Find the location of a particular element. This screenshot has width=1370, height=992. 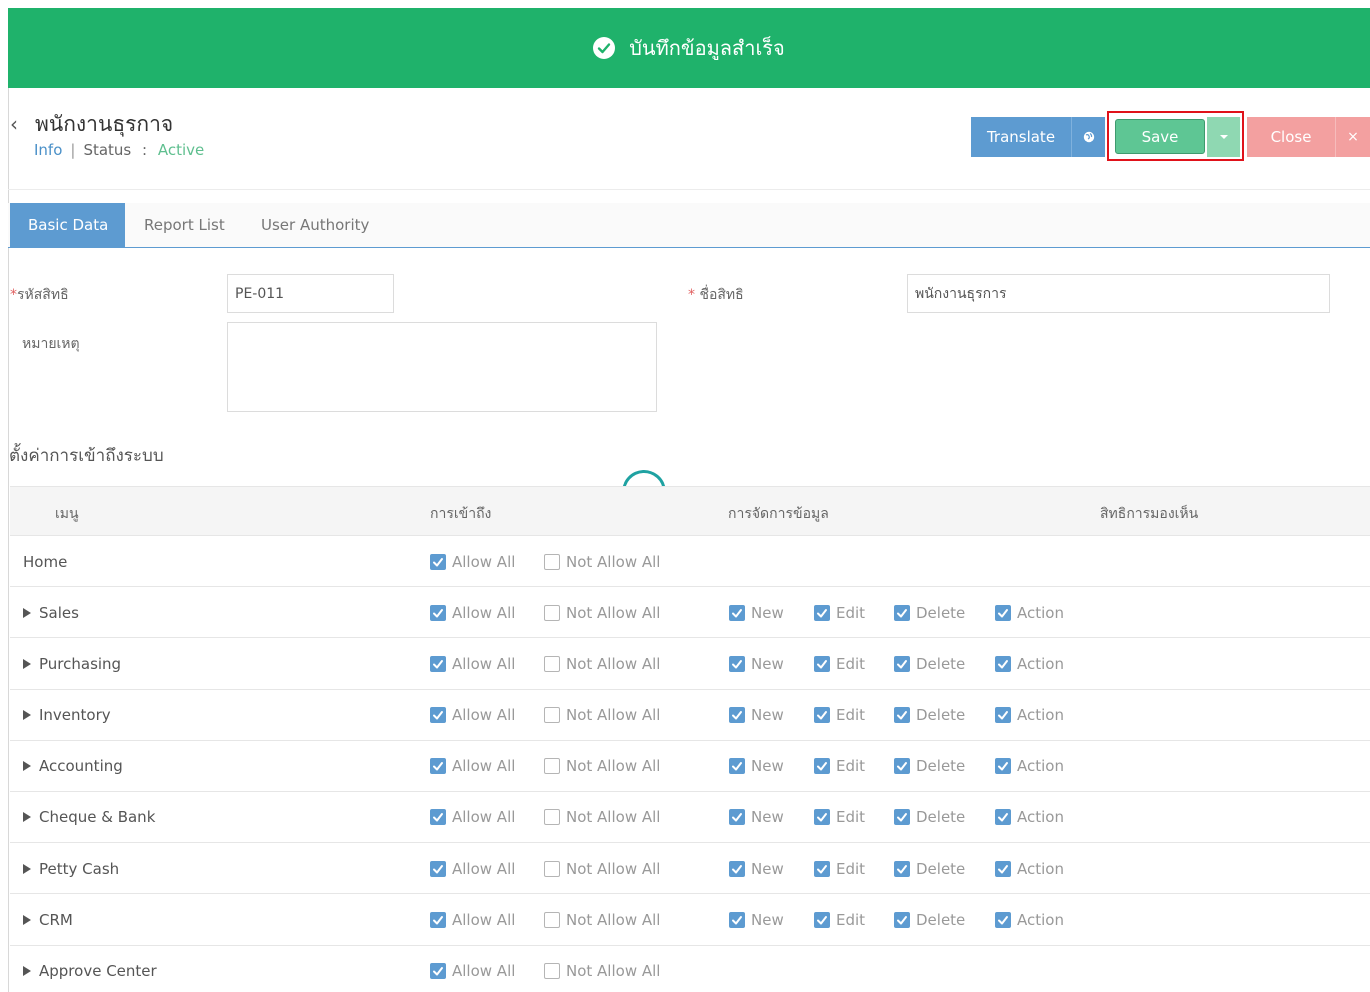

tab-basic-data: Basic Data is located at coordinates (67, 225).